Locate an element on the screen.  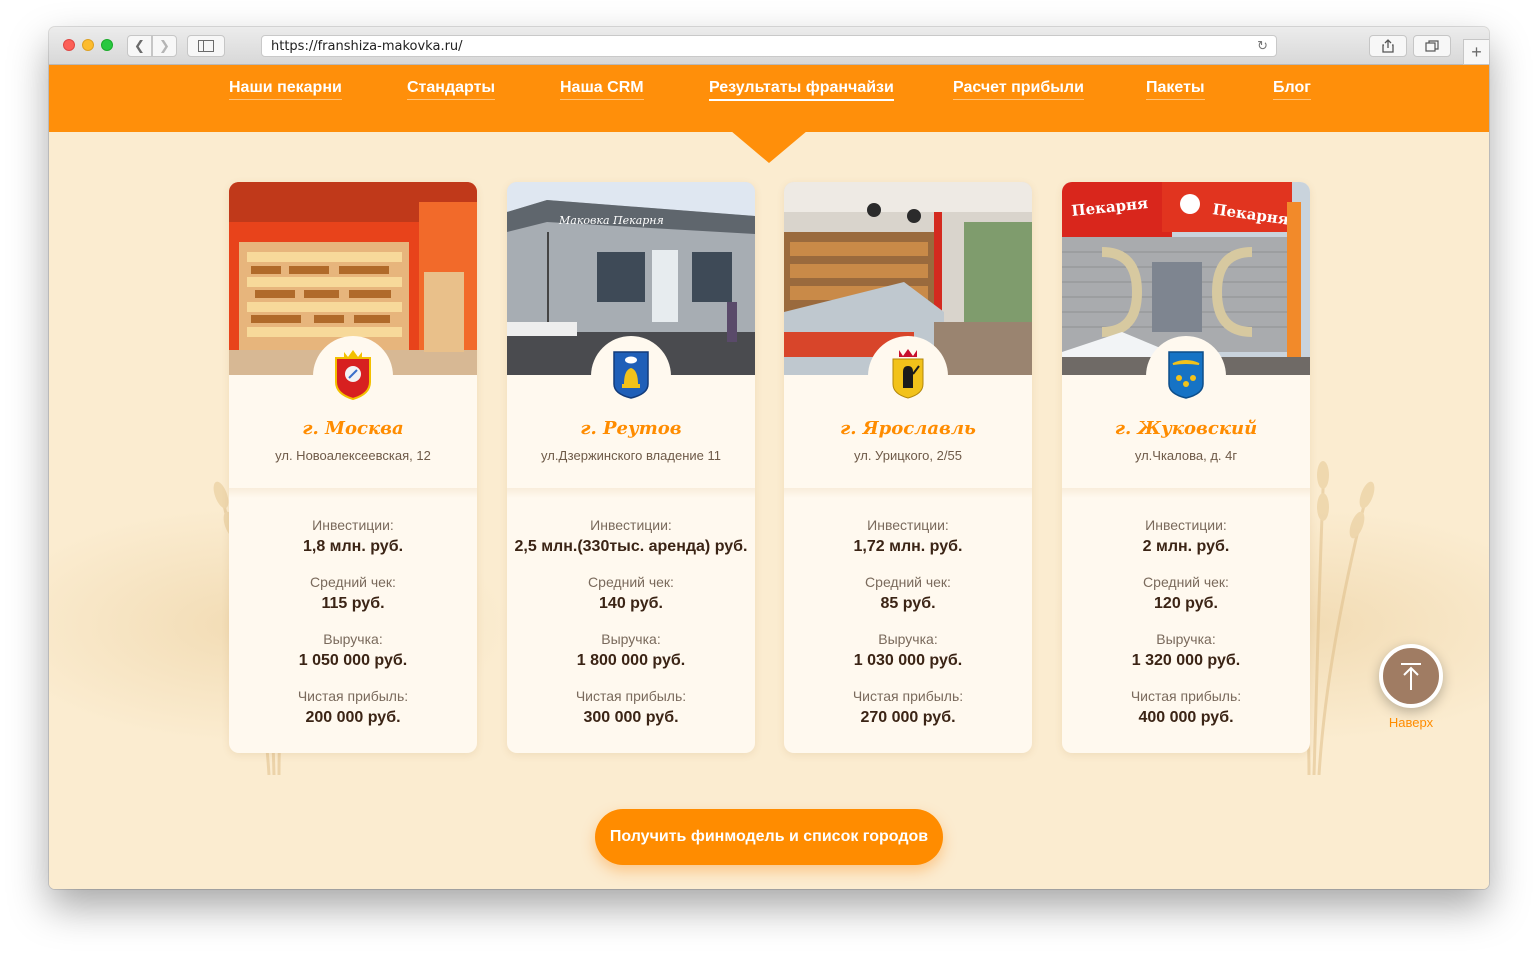
card-address: ул.Дзержинского владение 11 is located at coordinates (631, 455).